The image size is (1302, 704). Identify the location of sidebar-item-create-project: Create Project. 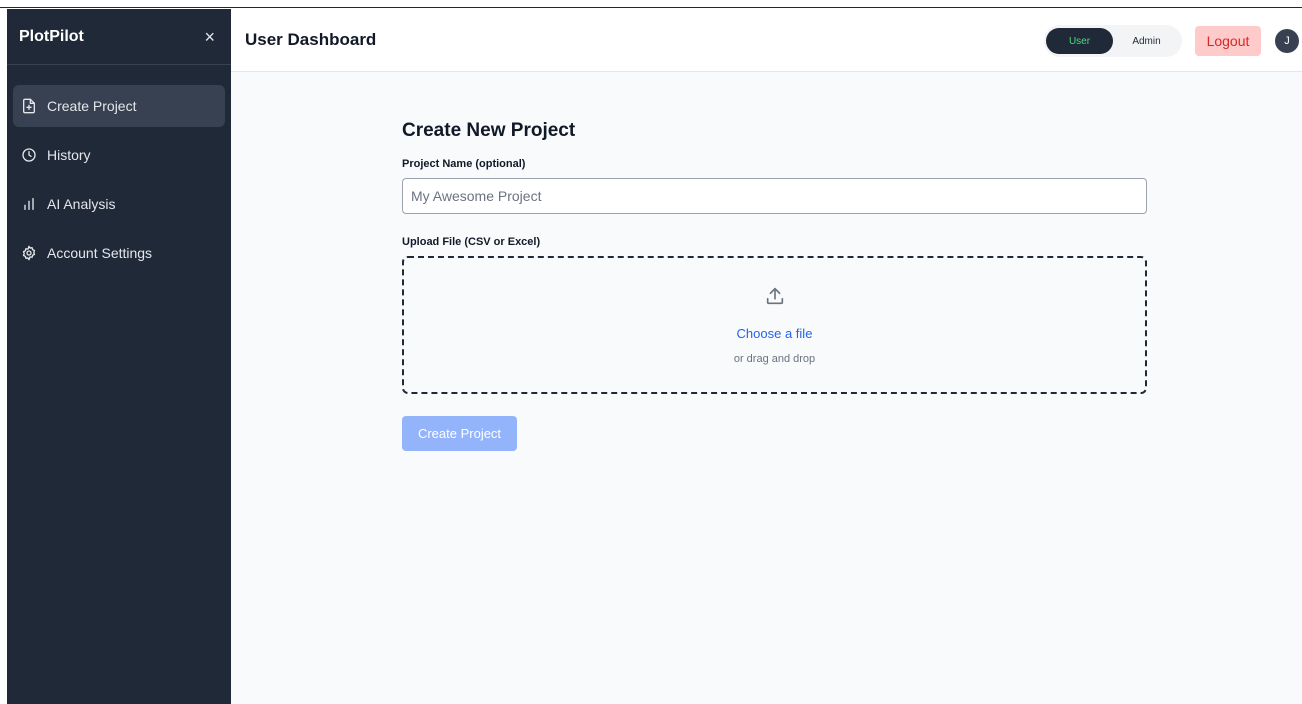
(119, 106).